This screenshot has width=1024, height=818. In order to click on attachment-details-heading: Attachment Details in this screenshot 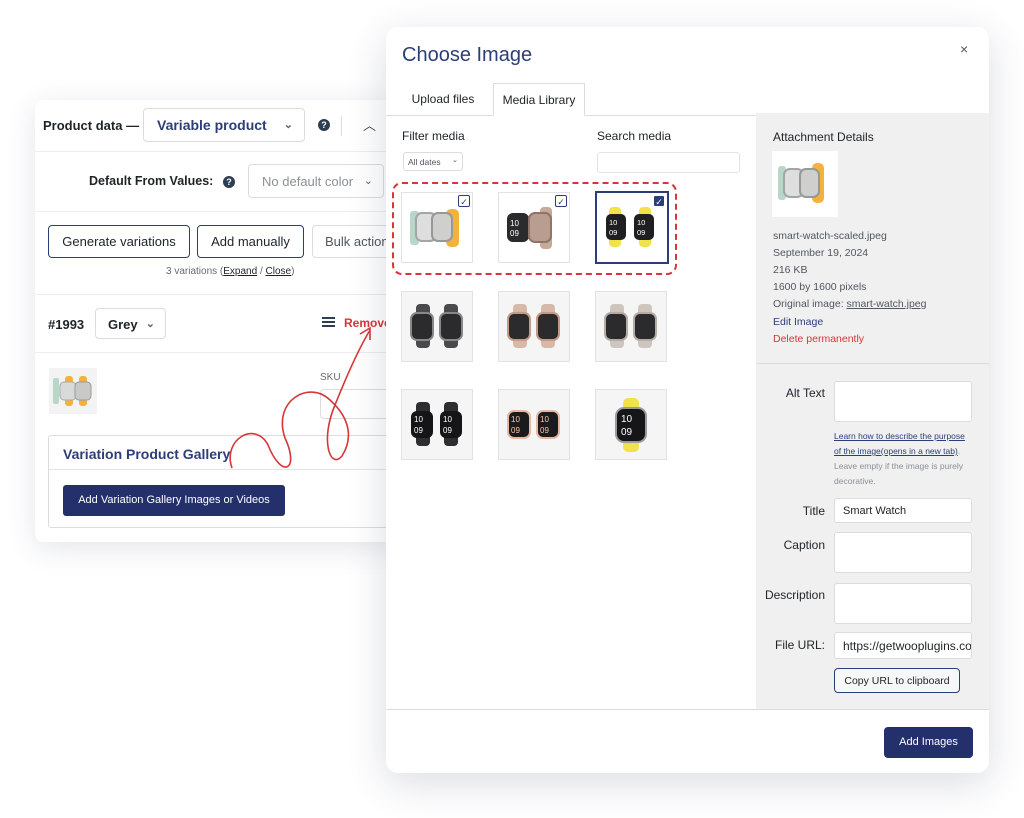, I will do `click(823, 137)`.